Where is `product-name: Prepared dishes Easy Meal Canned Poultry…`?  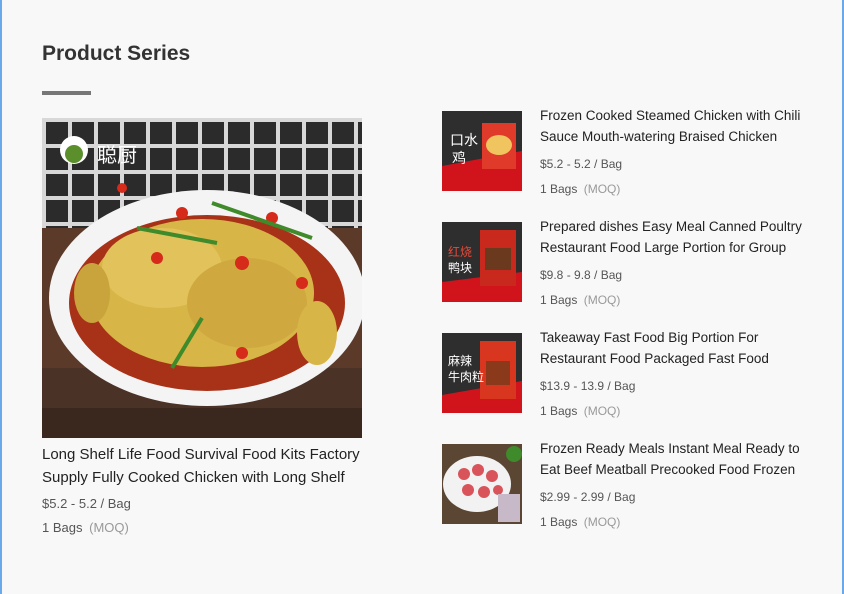
product-name: Prepared dishes Easy Meal Canned Poultry… is located at coordinates (676, 237).